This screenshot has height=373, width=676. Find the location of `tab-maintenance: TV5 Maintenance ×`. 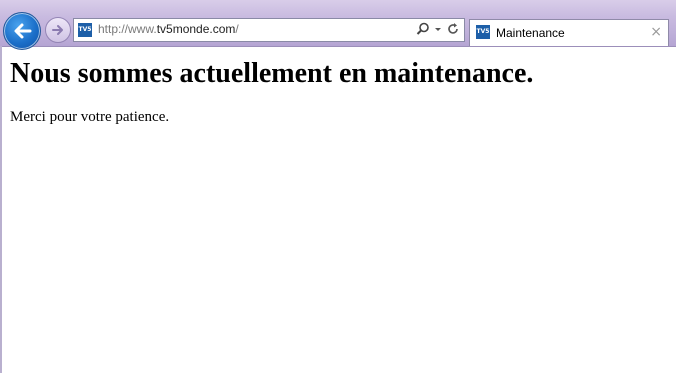

tab-maintenance: TV5 Maintenance × is located at coordinates (569, 32).